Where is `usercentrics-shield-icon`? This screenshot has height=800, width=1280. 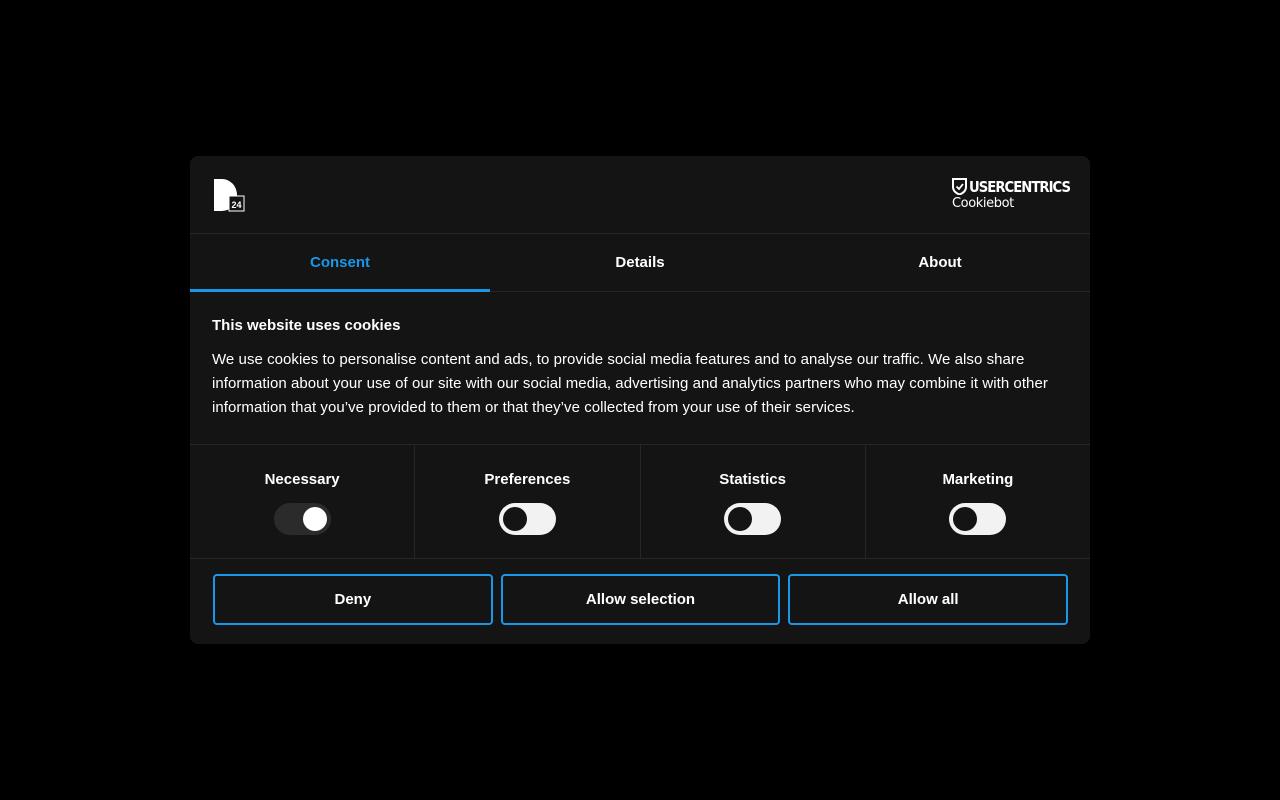
usercentrics-shield-icon is located at coordinates (959, 187).